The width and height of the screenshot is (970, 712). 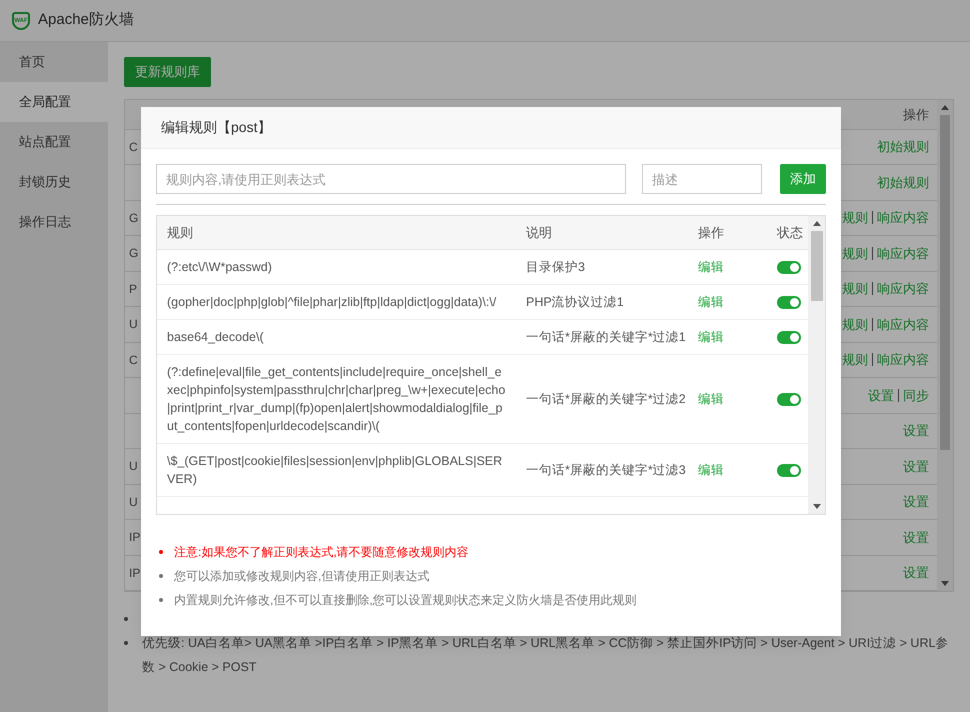 I want to click on sidebar-item: 封锁历史, so click(x=54, y=182).